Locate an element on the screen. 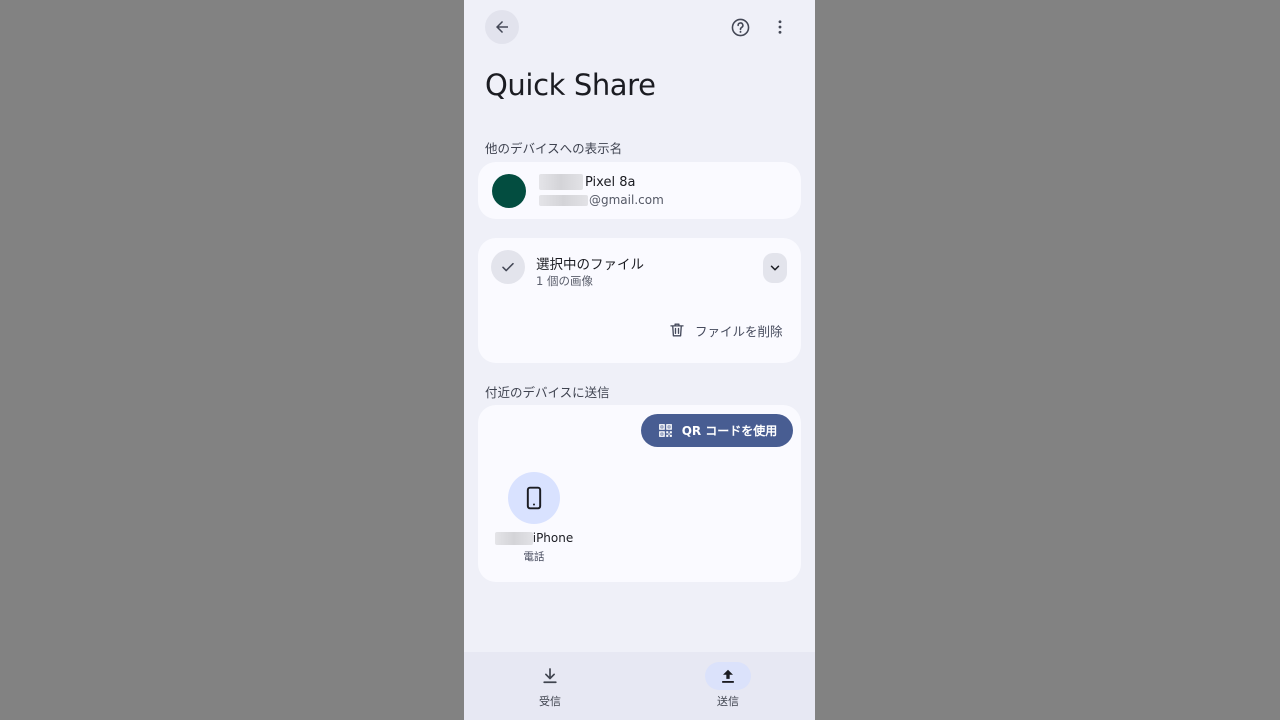  selected-files-title: 選択中のファイル is located at coordinates (590, 265).